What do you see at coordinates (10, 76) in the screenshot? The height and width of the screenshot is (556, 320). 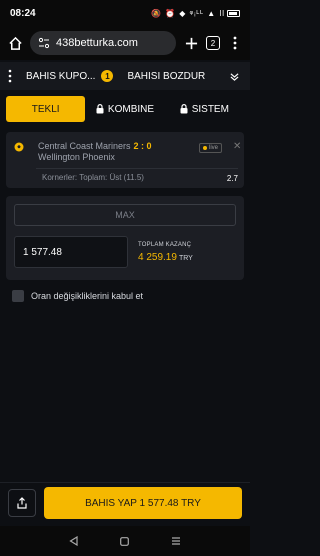 I see `more-options-icon` at bounding box center [10, 76].